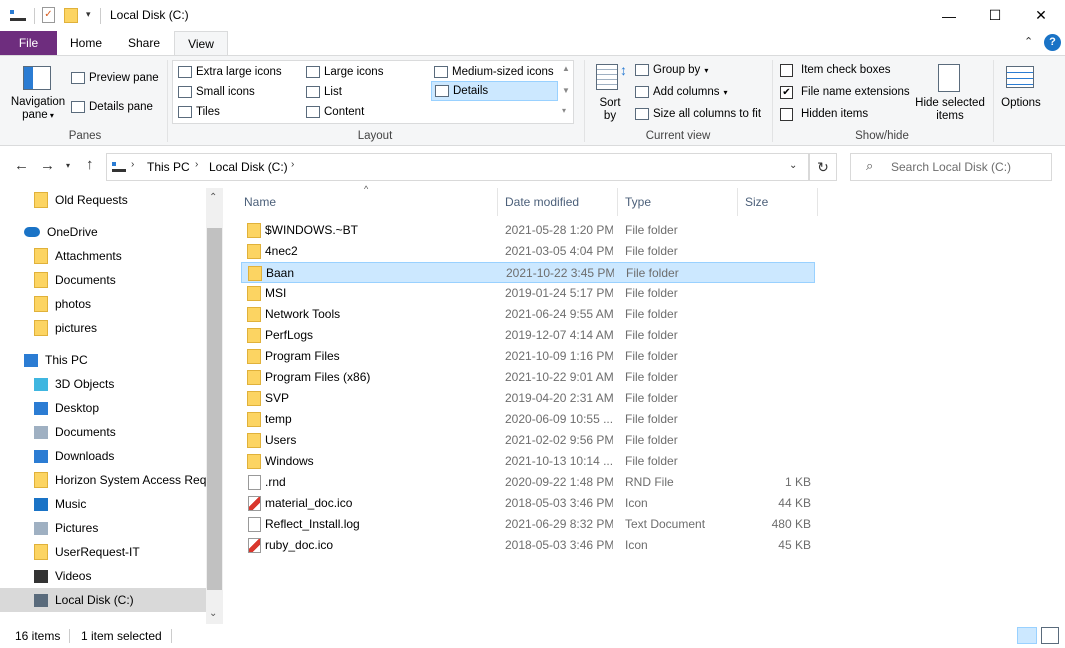 Image resolution: width=1065 pixels, height=648 pixels. What do you see at coordinates (778, 202) in the screenshot?
I see `column-header-size: Size` at bounding box center [778, 202].